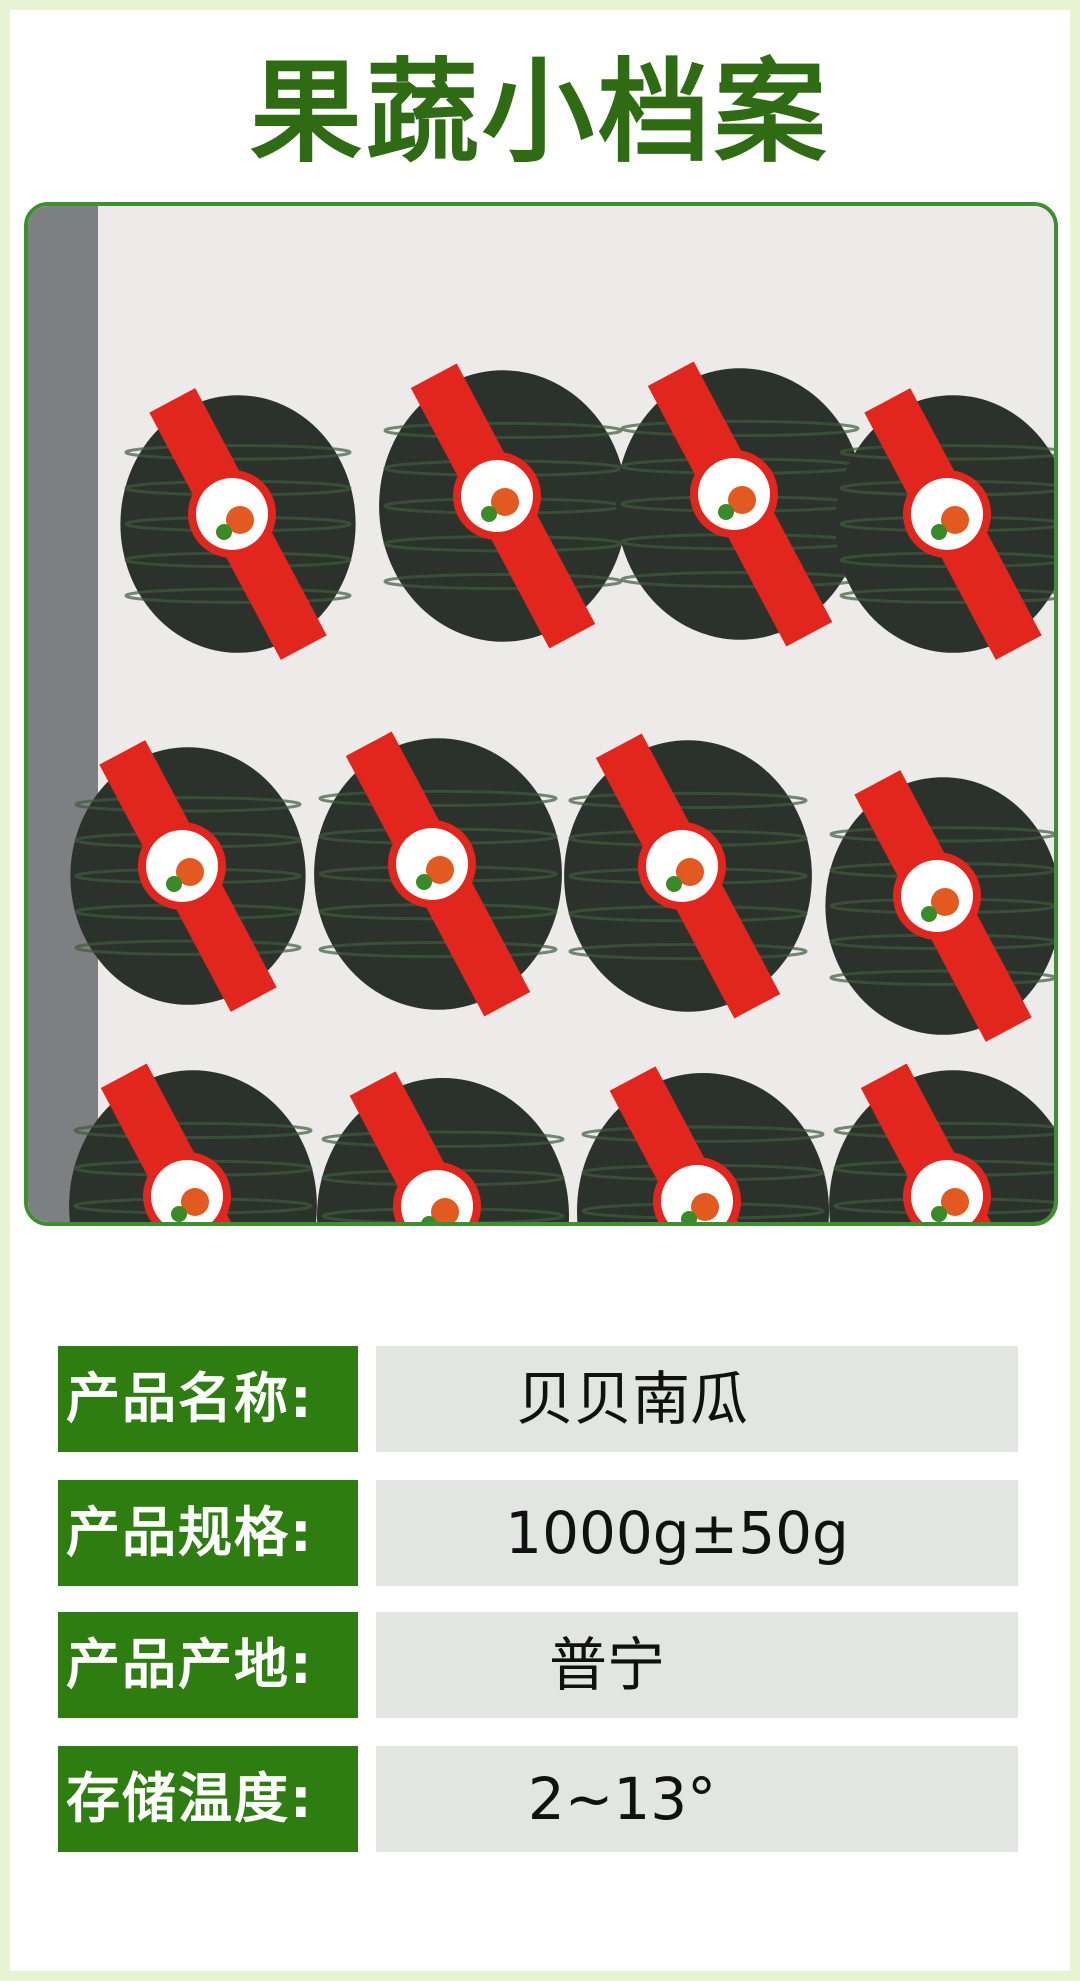  Describe the element at coordinates (697, 1799) in the screenshot. I see `storage-temp-value: 2~13°` at that location.